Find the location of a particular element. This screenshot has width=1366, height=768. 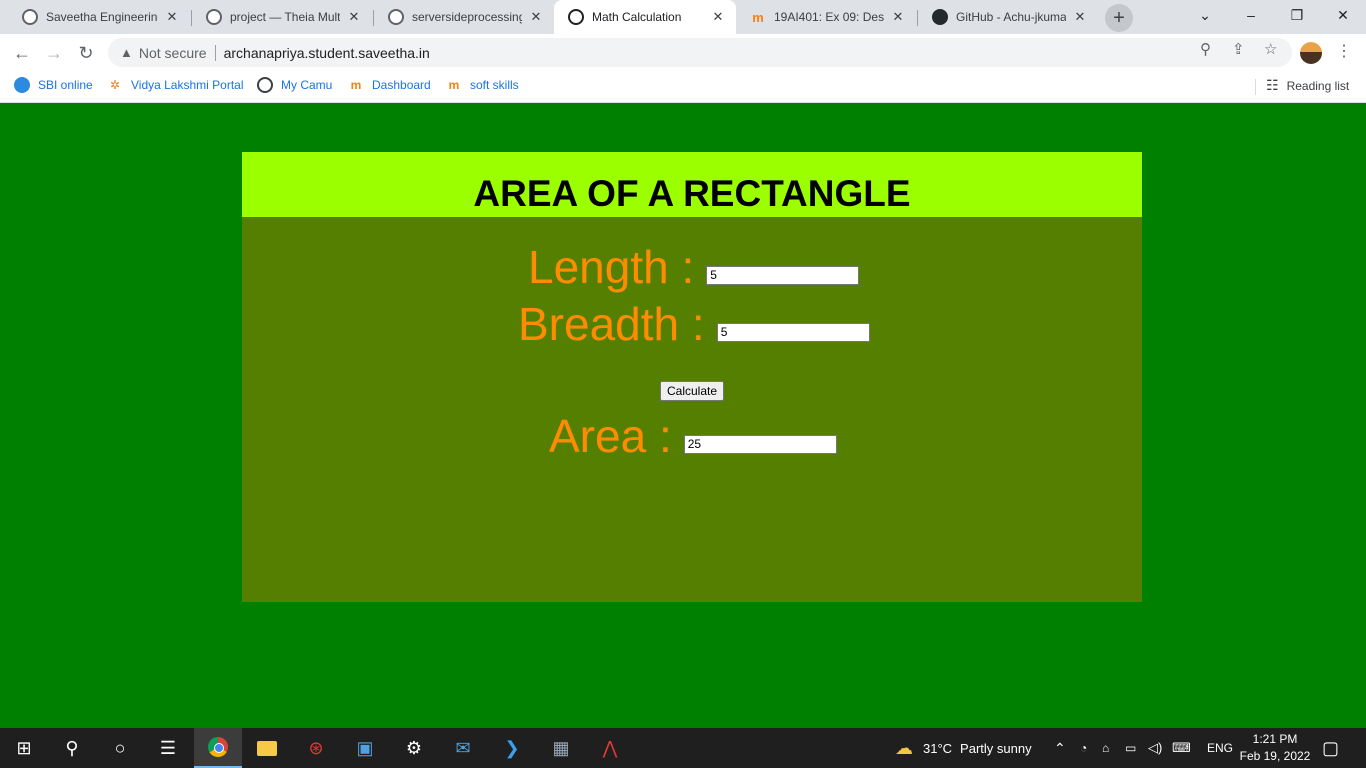

tab-19ai401: m 19AI401: Ex 09: Desig ✕ is located at coordinates (826, 17).